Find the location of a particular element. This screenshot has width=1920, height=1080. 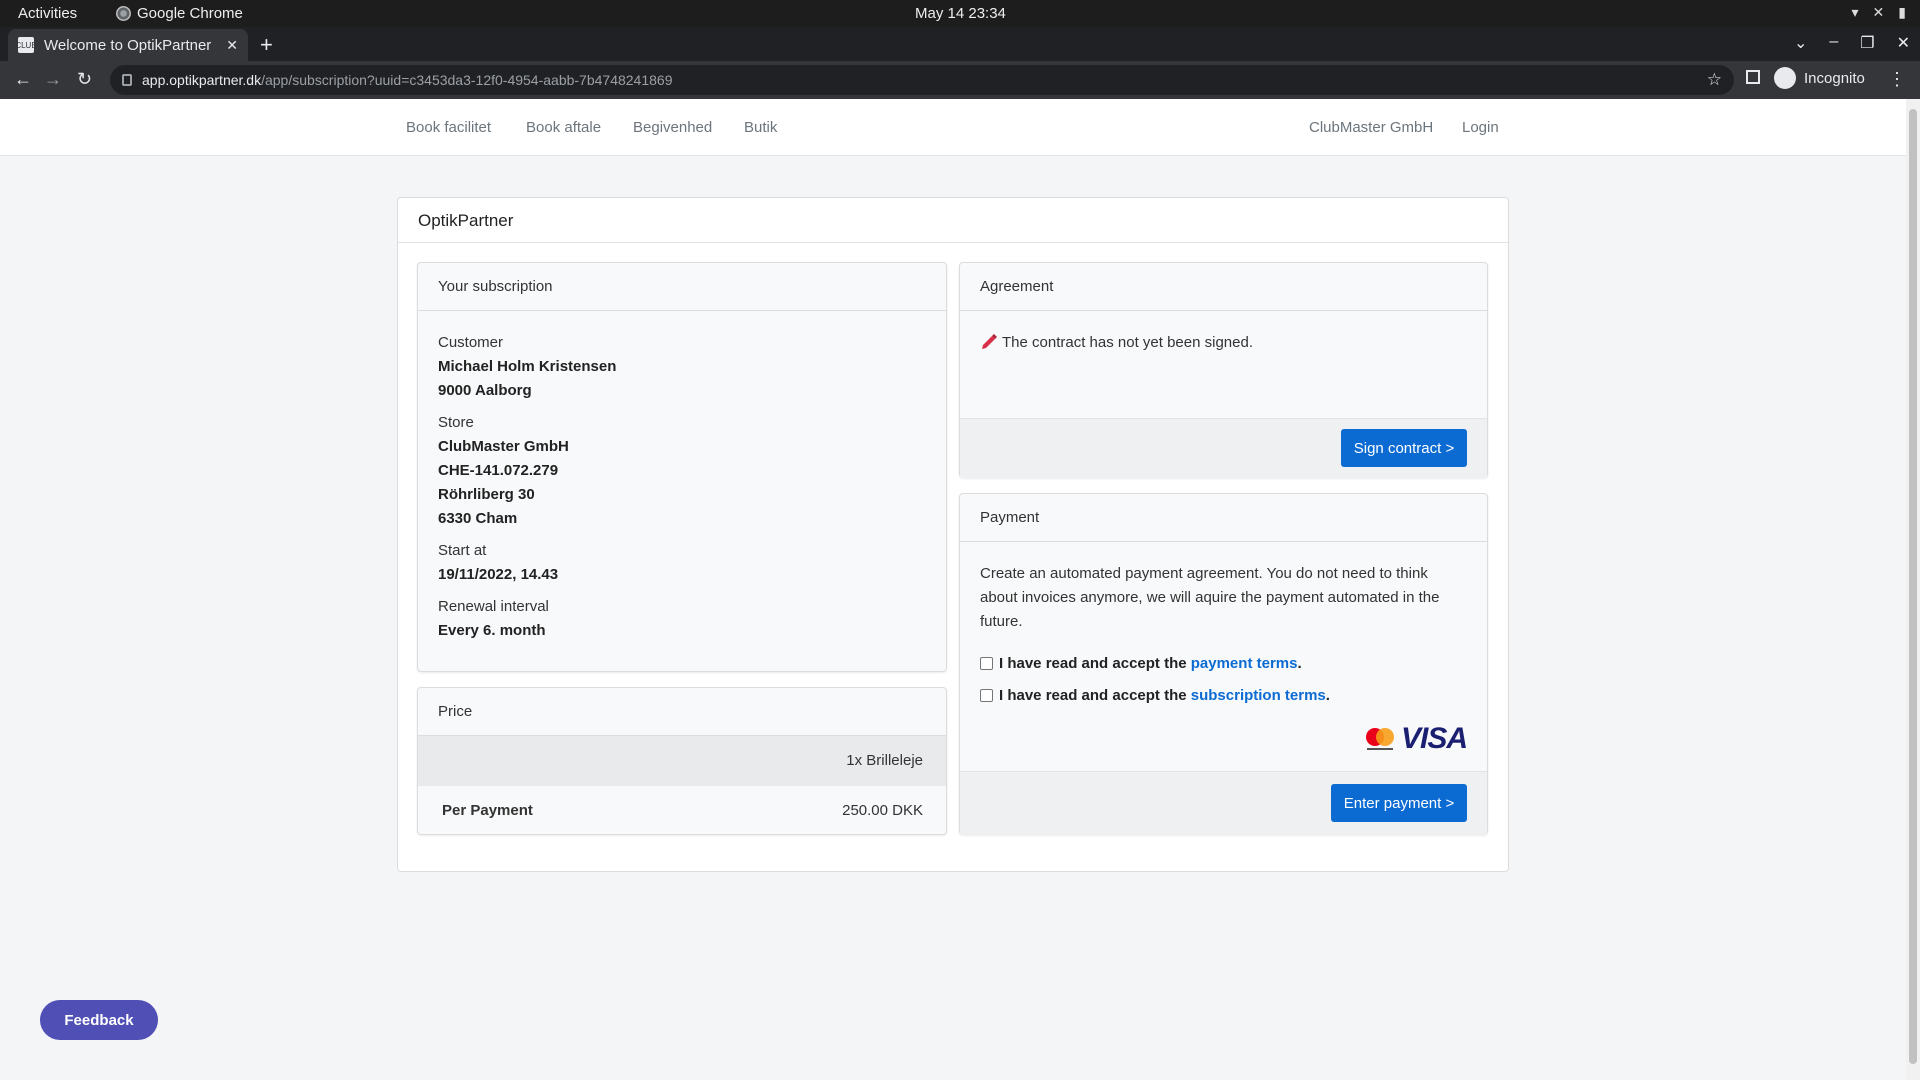

store-vat: CHE-141.072.279 is located at coordinates (498, 470).